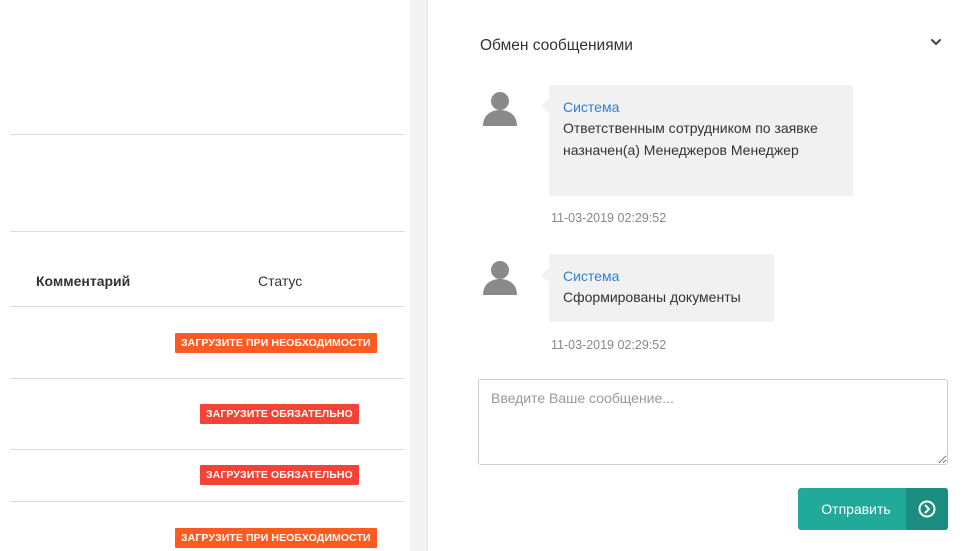  Describe the element at coordinates (83, 281) in the screenshot. I see `column-header-comment: Комментарий` at that location.